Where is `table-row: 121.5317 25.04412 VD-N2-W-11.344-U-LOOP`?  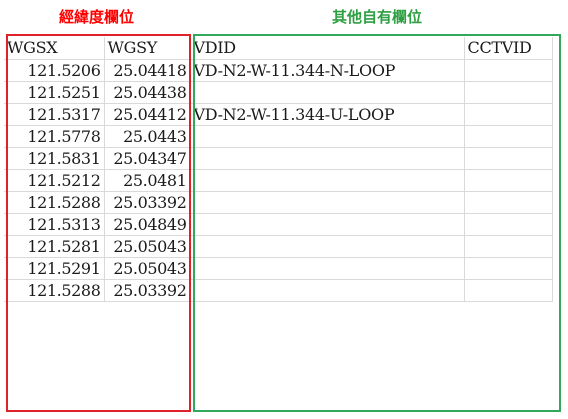 table-row: 121.5317 25.04412 VD-N2-W-11.344-U-LOOP is located at coordinates (278, 114).